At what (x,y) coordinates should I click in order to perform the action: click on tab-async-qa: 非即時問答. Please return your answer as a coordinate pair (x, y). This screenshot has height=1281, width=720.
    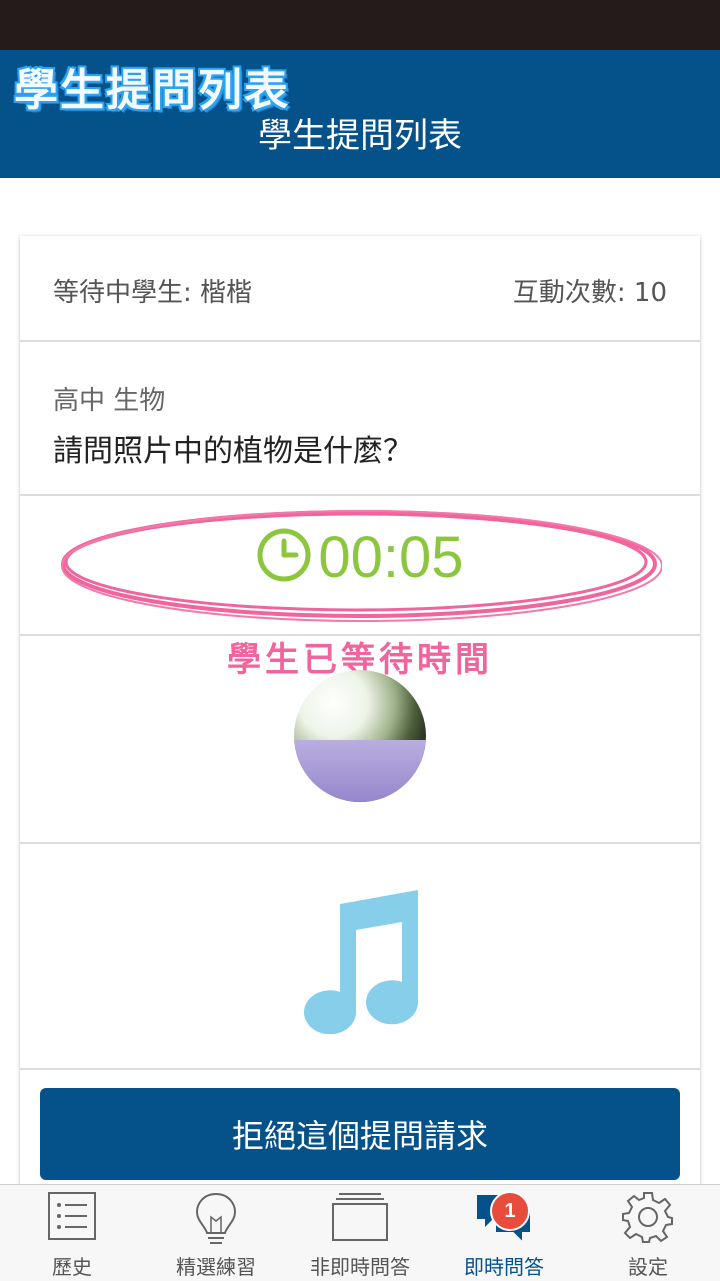
    Looking at the image, I should click on (360, 1233).